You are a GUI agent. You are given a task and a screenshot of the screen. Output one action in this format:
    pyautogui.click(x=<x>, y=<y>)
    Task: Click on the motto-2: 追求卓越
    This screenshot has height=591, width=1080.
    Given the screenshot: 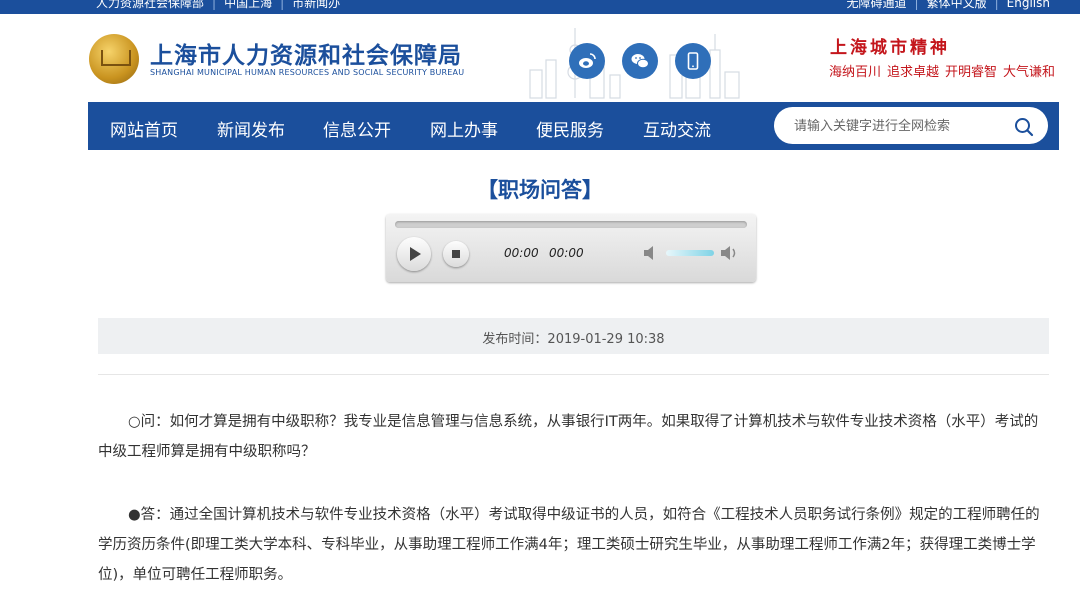 What is the action you would take?
    pyautogui.click(x=913, y=72)
    